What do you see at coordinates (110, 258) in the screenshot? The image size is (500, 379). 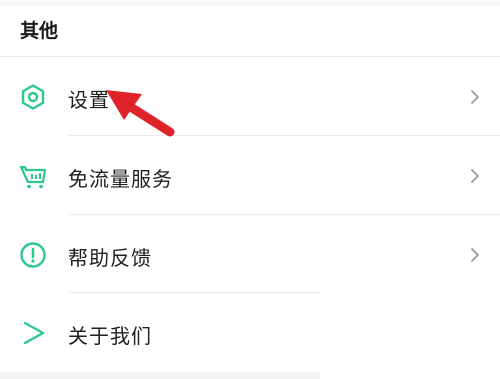 I see `menu-item-label: 帮助反馈` at bounding box center [110, 258].